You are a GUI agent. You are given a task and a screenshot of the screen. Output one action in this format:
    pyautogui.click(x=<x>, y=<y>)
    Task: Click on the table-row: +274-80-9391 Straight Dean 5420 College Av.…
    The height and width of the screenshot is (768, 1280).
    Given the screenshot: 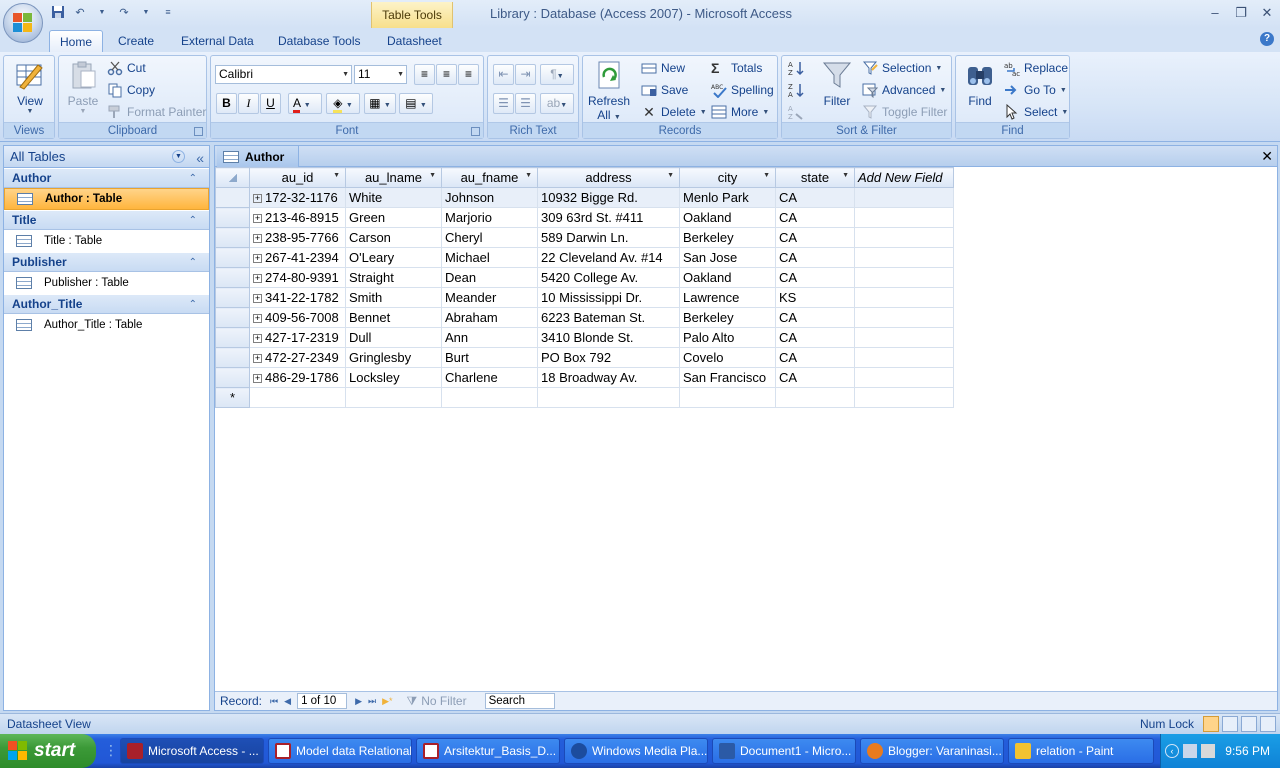 What is the action you would take?
    pyautogui.click(x=584, y=277)
    